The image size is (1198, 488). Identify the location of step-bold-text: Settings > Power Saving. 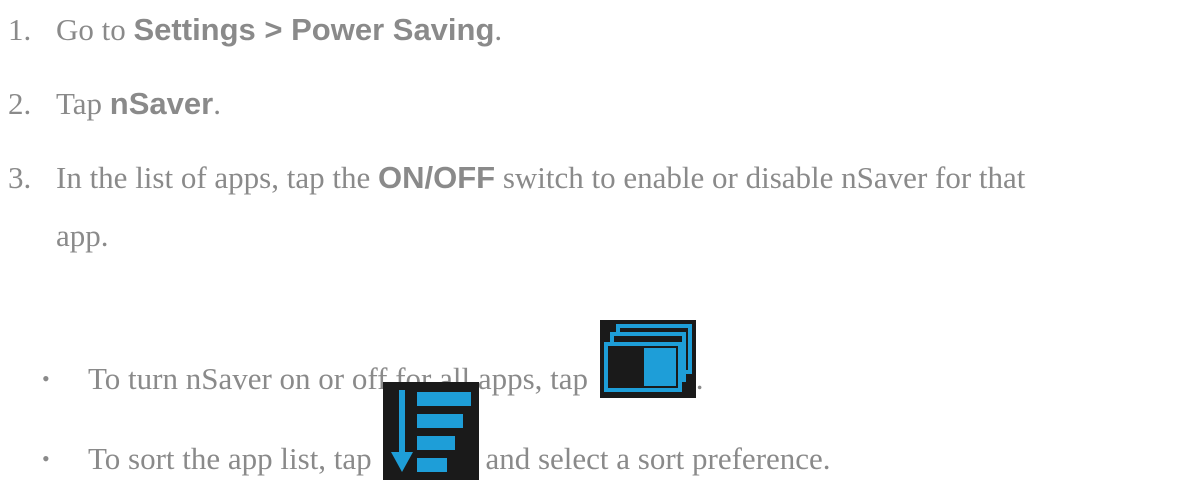
(314, 29).